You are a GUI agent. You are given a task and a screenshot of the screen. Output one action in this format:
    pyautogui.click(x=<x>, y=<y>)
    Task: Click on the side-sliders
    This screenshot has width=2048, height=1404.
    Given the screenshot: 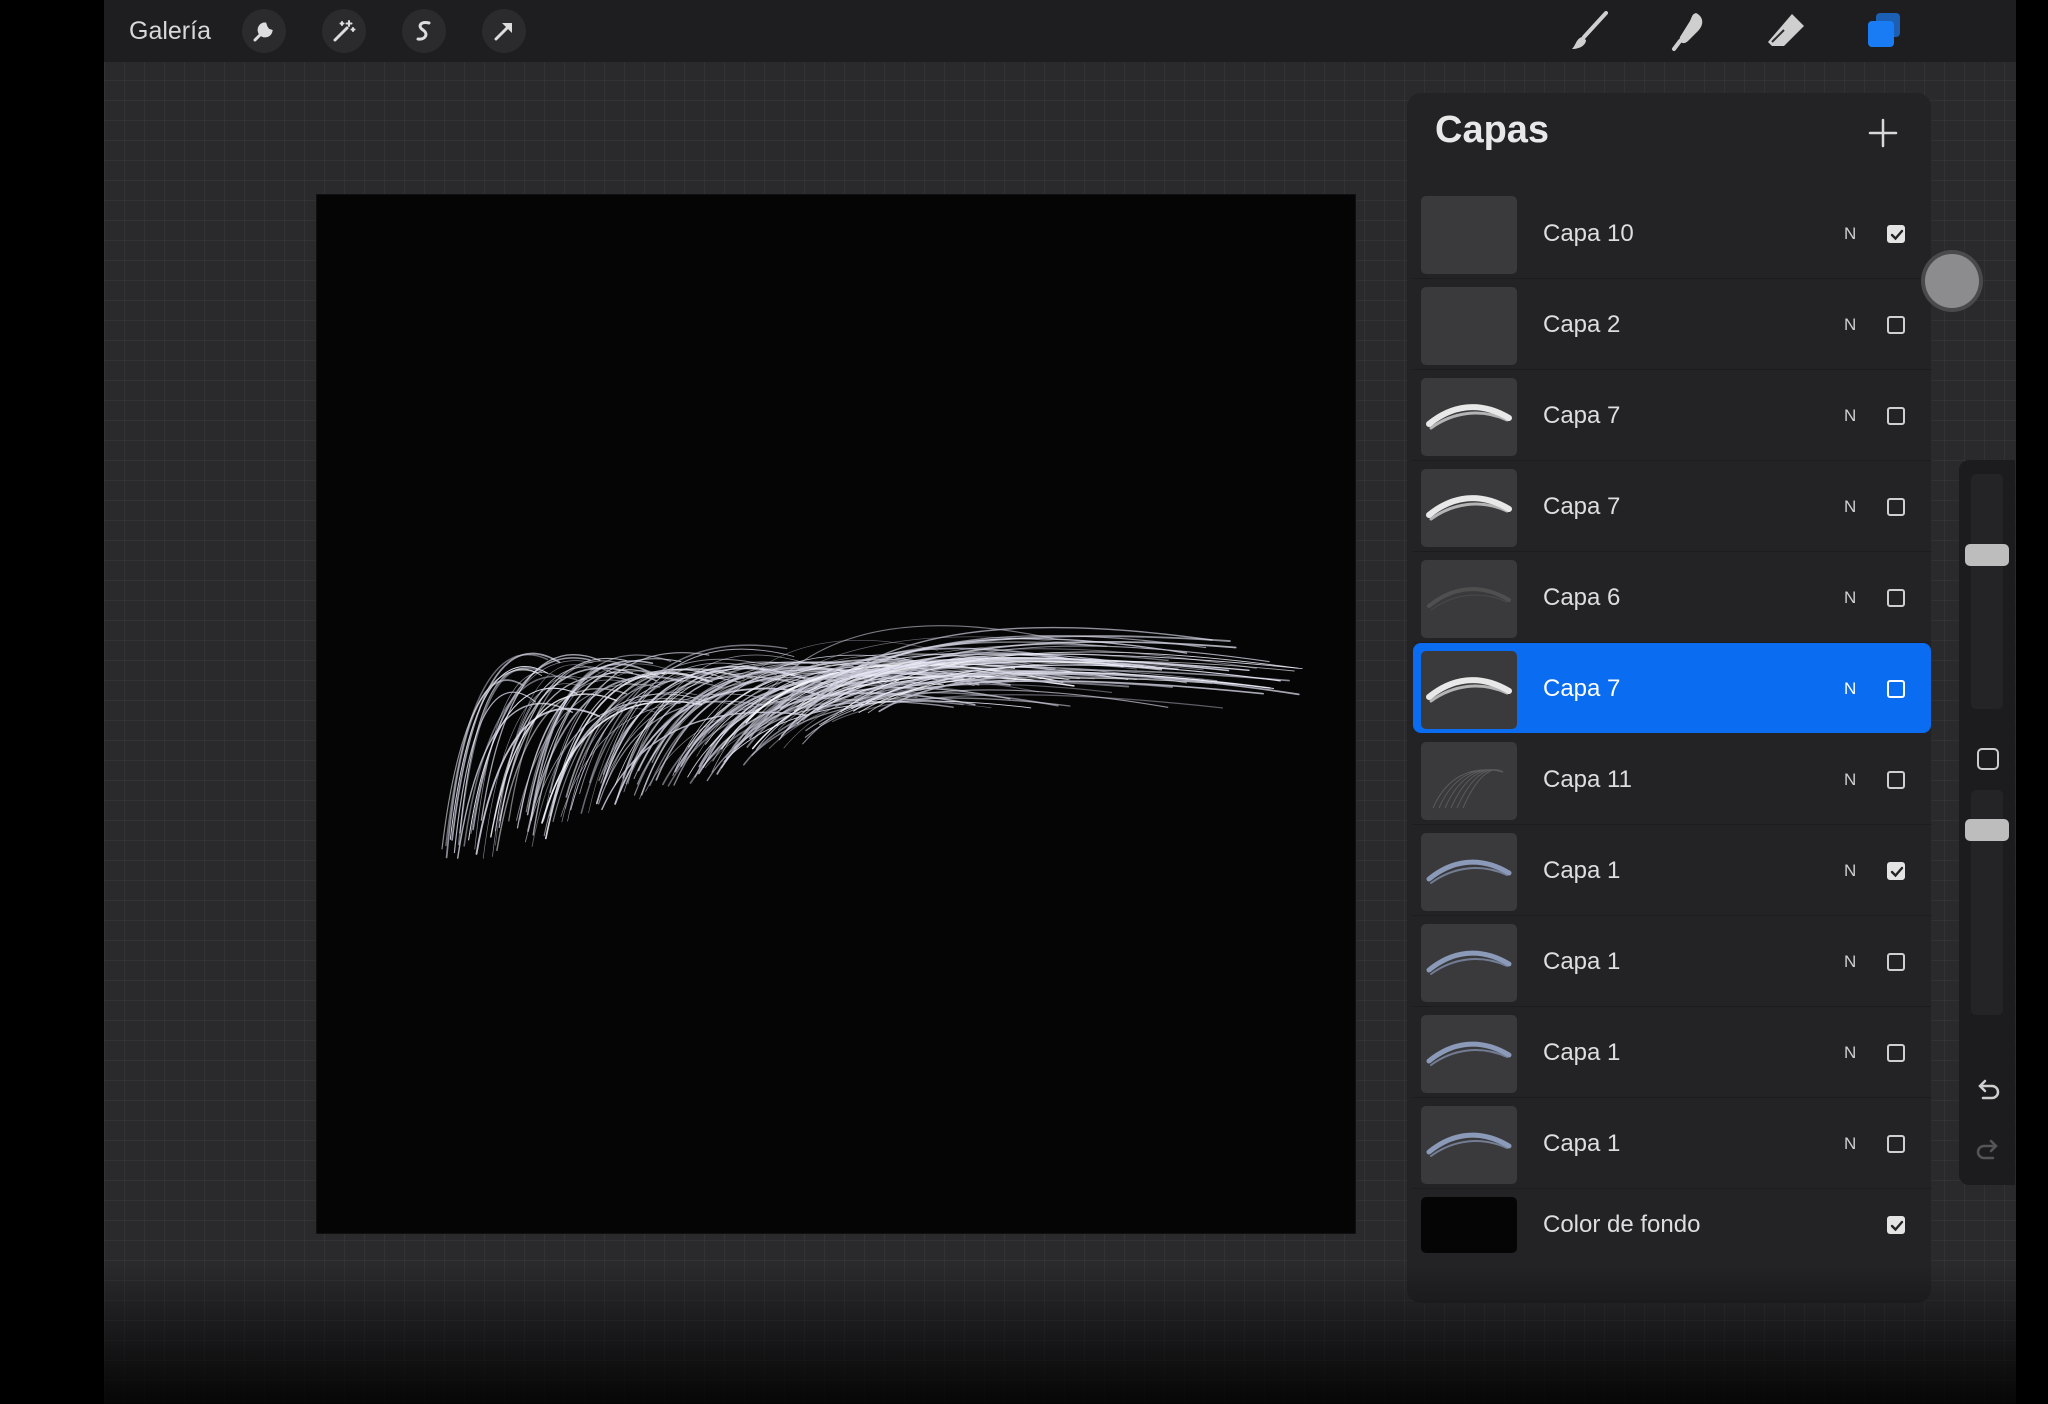 What is the action you would take?
    pyautogui.click(x=1987, y=822)
    